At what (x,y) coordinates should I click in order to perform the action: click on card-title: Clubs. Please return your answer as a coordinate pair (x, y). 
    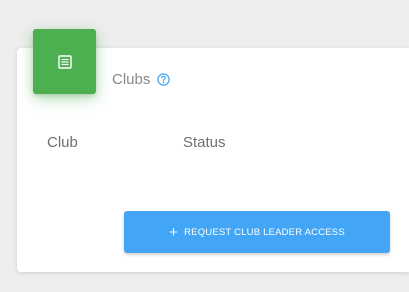
    Looking at the image, I should click on (131, 79).